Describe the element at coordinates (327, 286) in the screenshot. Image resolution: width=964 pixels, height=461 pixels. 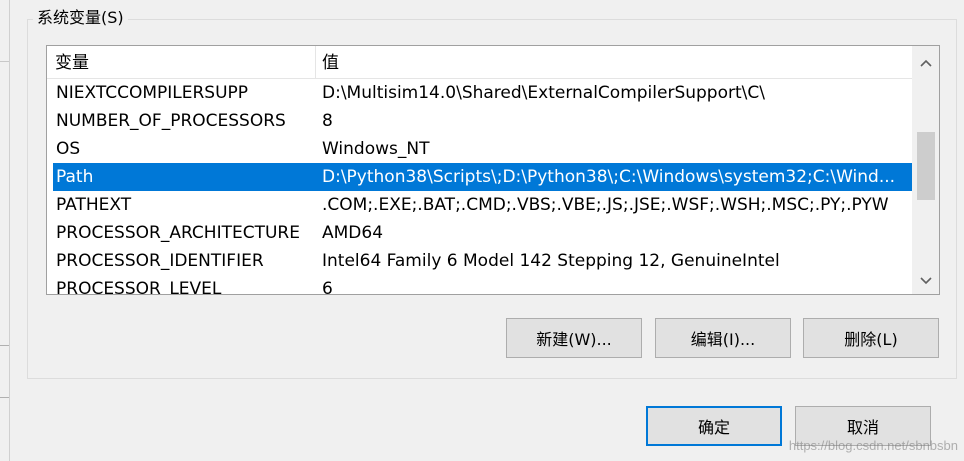
I see `variable-value: 6` at that location.